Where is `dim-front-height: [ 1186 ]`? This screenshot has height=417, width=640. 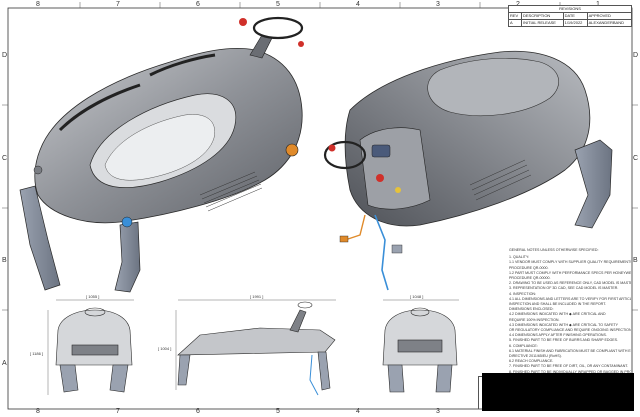 dim-front-height: [ 1186 ] is located at coordinates (36, 353).